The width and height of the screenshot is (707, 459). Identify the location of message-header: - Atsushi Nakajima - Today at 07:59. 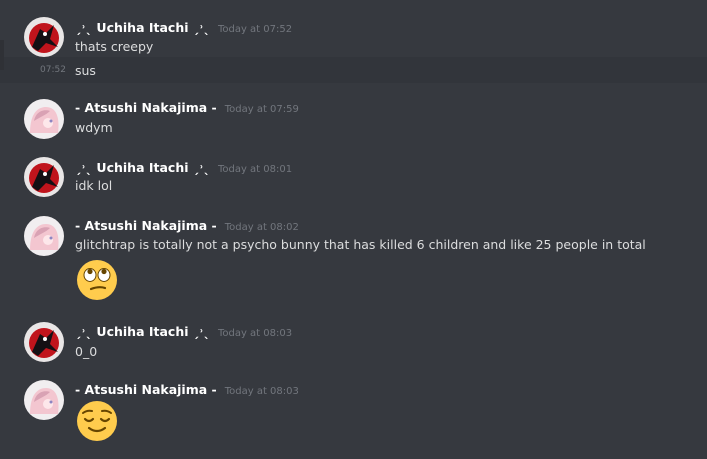
(187, 109).